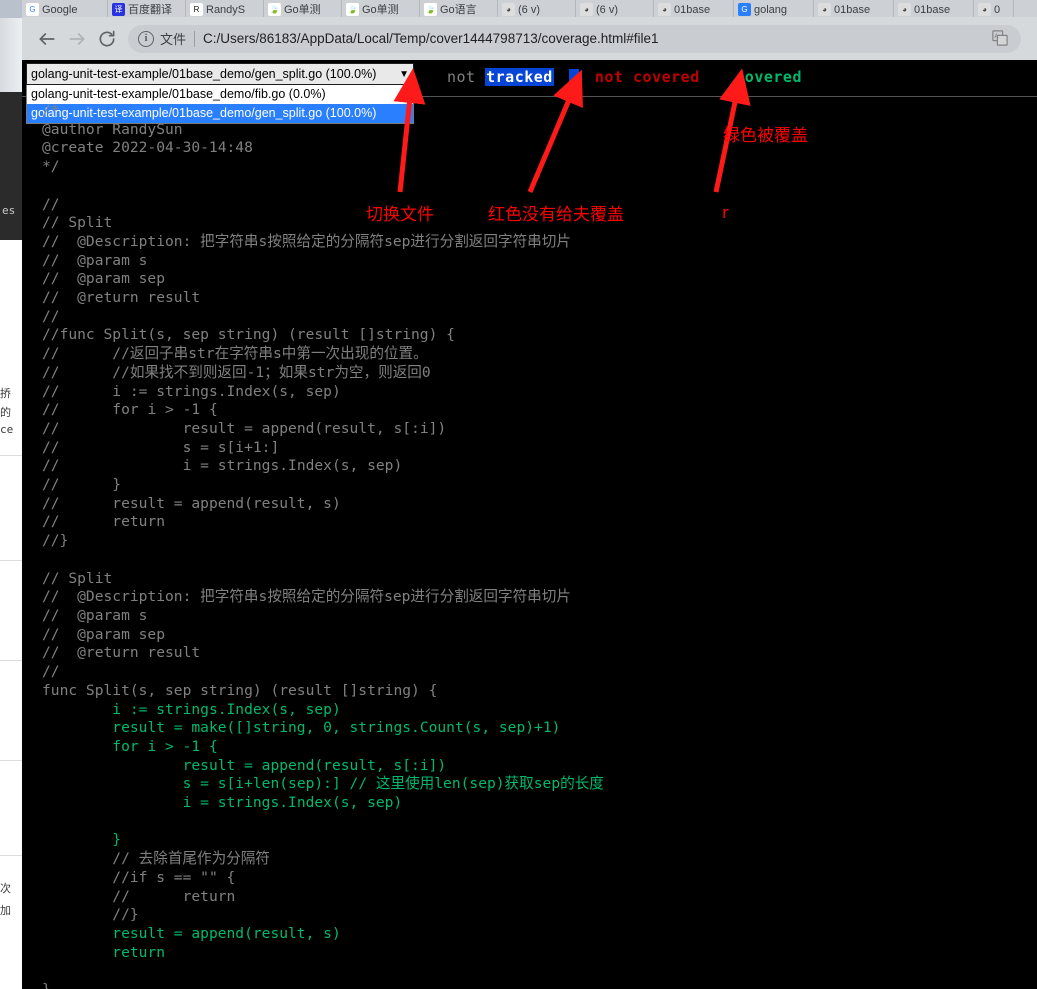 The height and width of the screenshot is (989, 1037). Describe the element at coordinates (118, 9) in the screenshot. I see `baidu-icon: 译` at that location.